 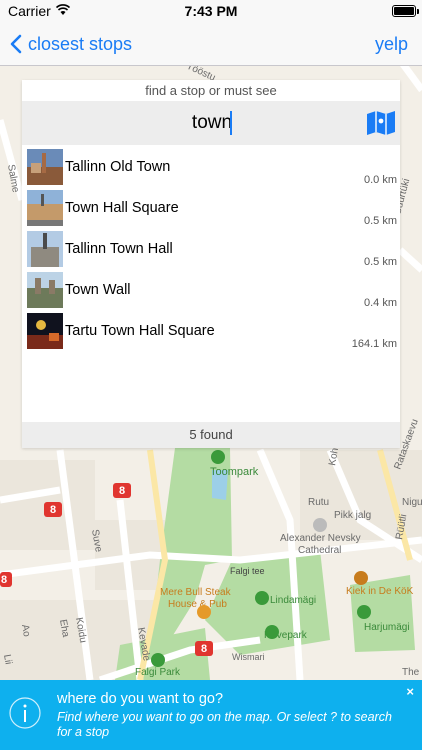 I want to click on search-input, so click(x=212, y=123).